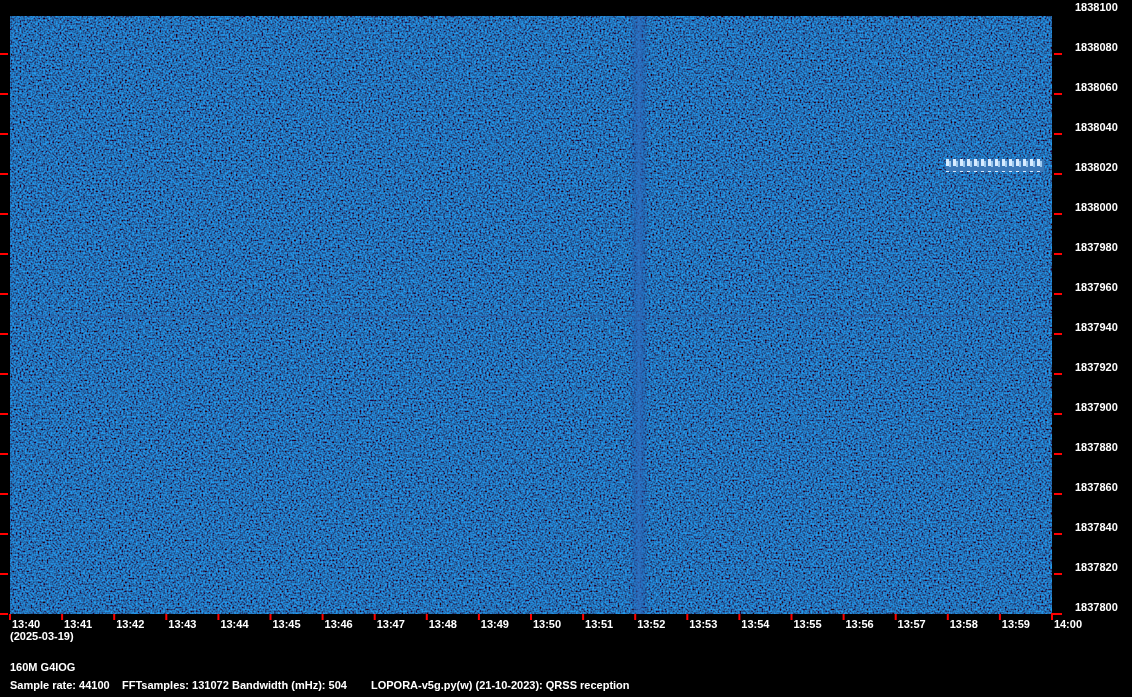 This screenshot has height=697, width=1132. I want to click on frequency-label: 1838100, so click(1096, 7).